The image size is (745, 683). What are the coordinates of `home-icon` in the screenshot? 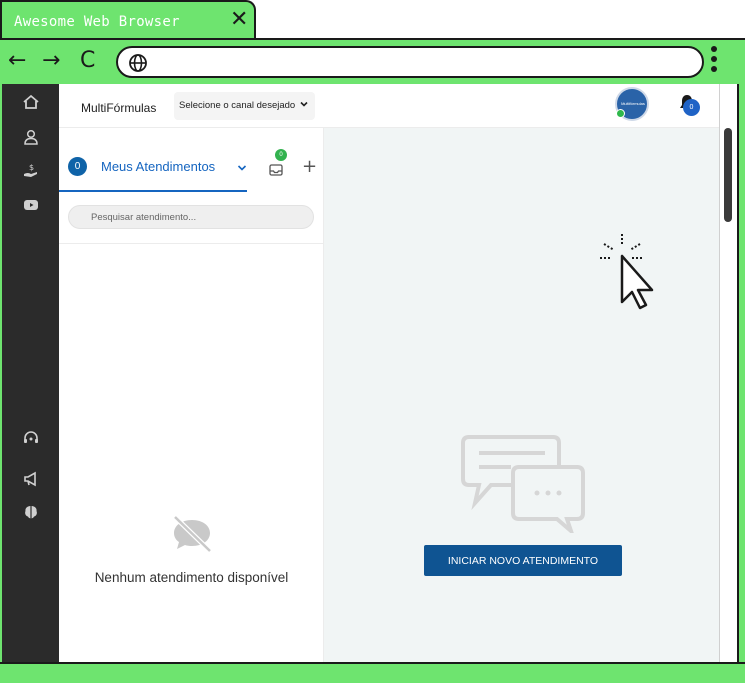 It's located at (31, 102).